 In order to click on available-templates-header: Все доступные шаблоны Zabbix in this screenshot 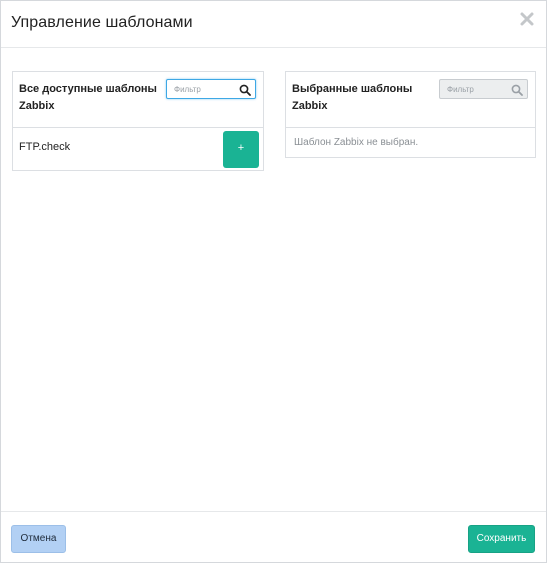, I will do `click(138, 100)`.